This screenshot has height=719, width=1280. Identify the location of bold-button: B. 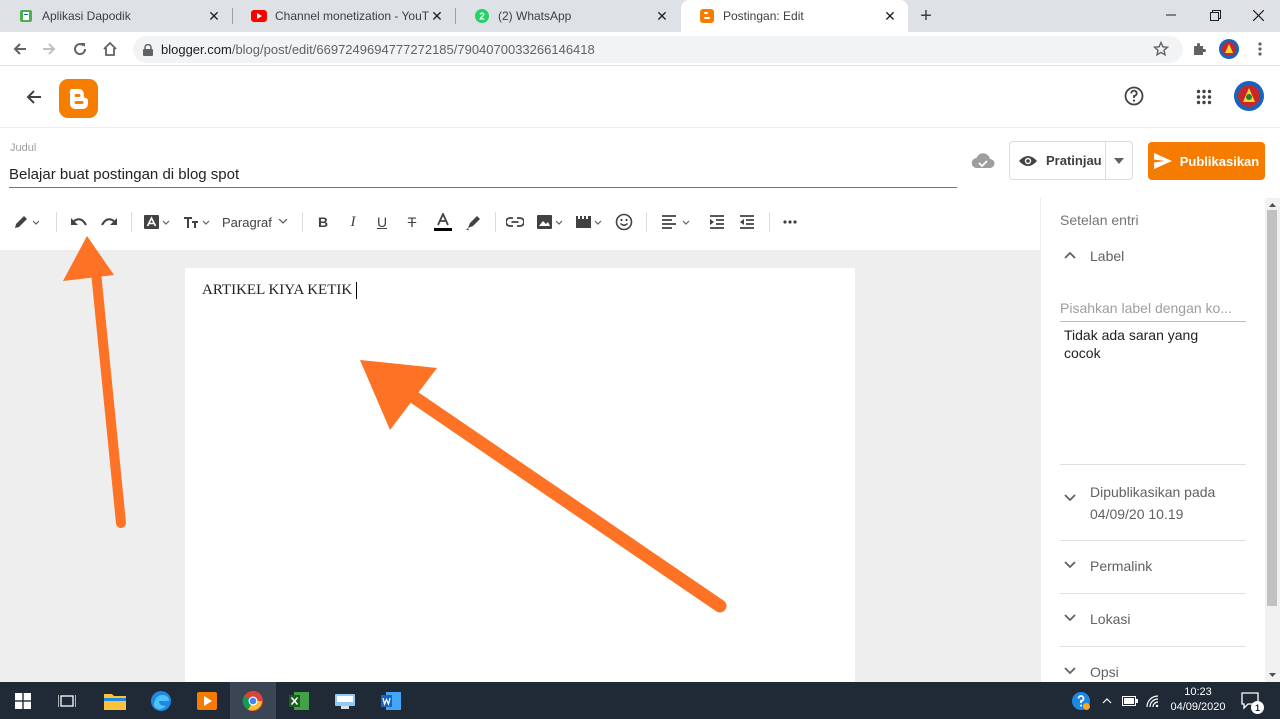
(323, 222).